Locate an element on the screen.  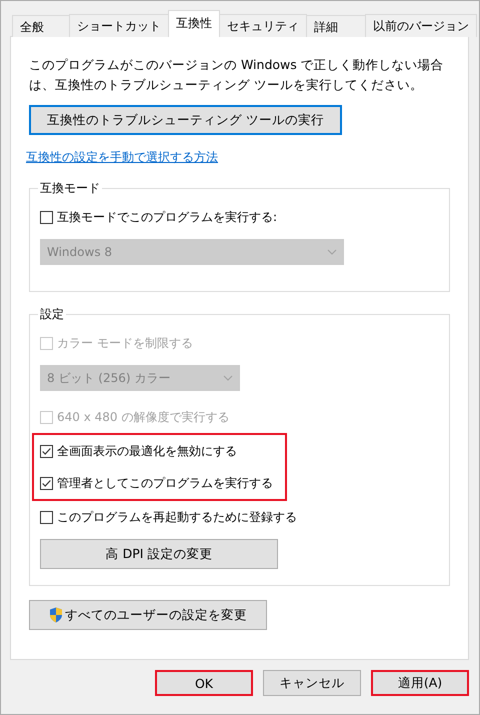
tab: 全般 is located at coordinates (41, 26).